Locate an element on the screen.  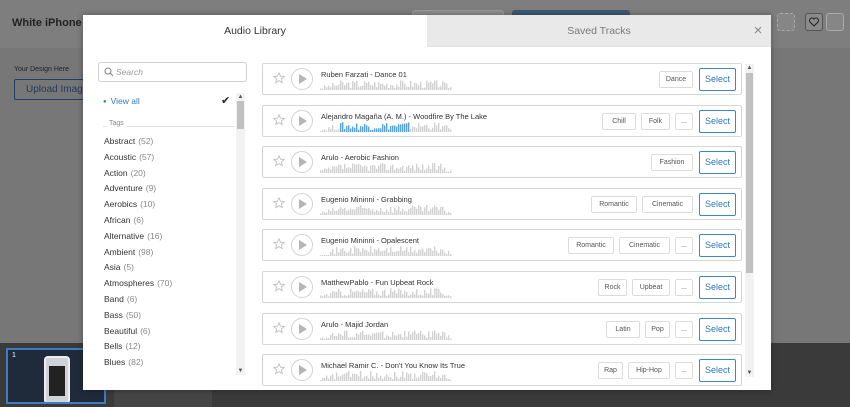
tag-filter-item: Blues (82) is located at coordinates (123, 362).